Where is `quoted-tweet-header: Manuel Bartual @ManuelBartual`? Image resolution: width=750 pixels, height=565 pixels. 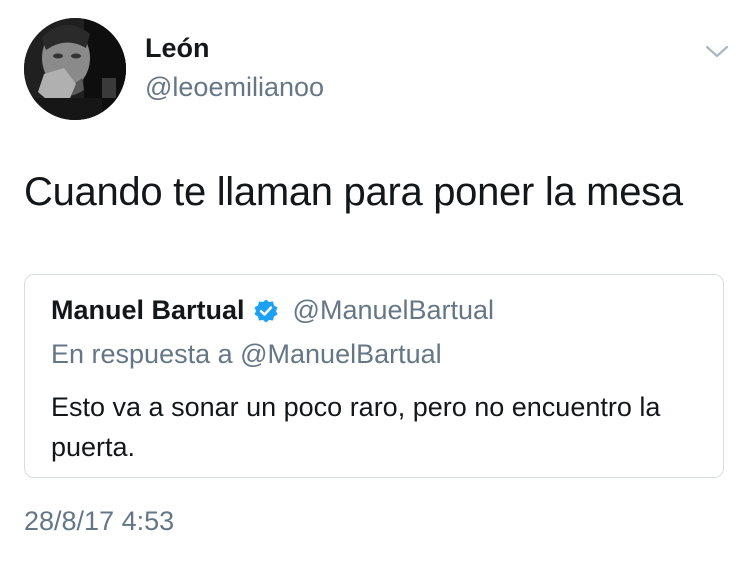
quoted-tweet-header: Manuel Bartual @ManuelBartual is located at coordinates (272, 310).